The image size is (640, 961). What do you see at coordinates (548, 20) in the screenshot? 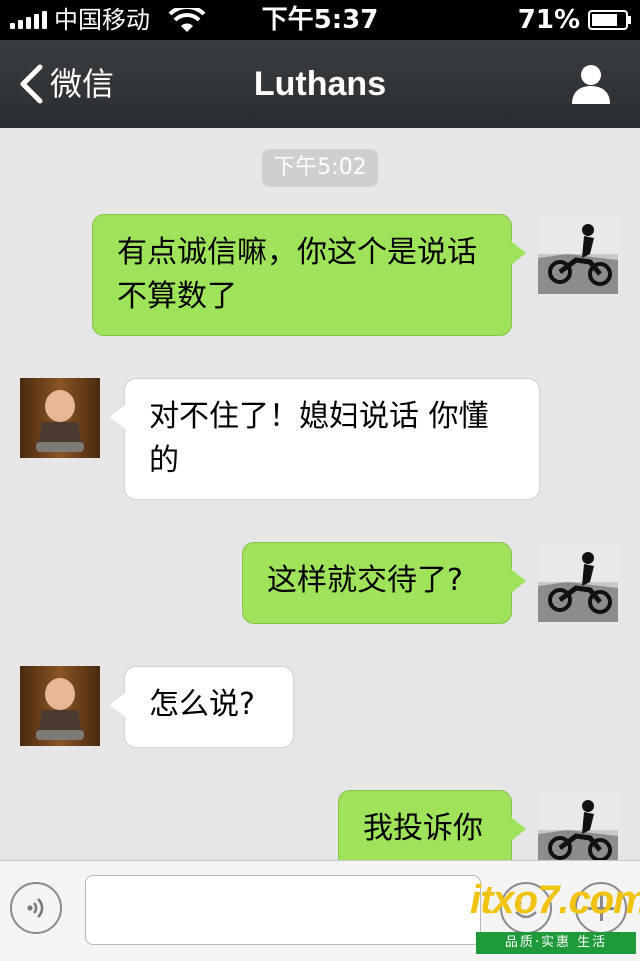
I see `battery-percent: 71%` at bounding box center [548, 20].